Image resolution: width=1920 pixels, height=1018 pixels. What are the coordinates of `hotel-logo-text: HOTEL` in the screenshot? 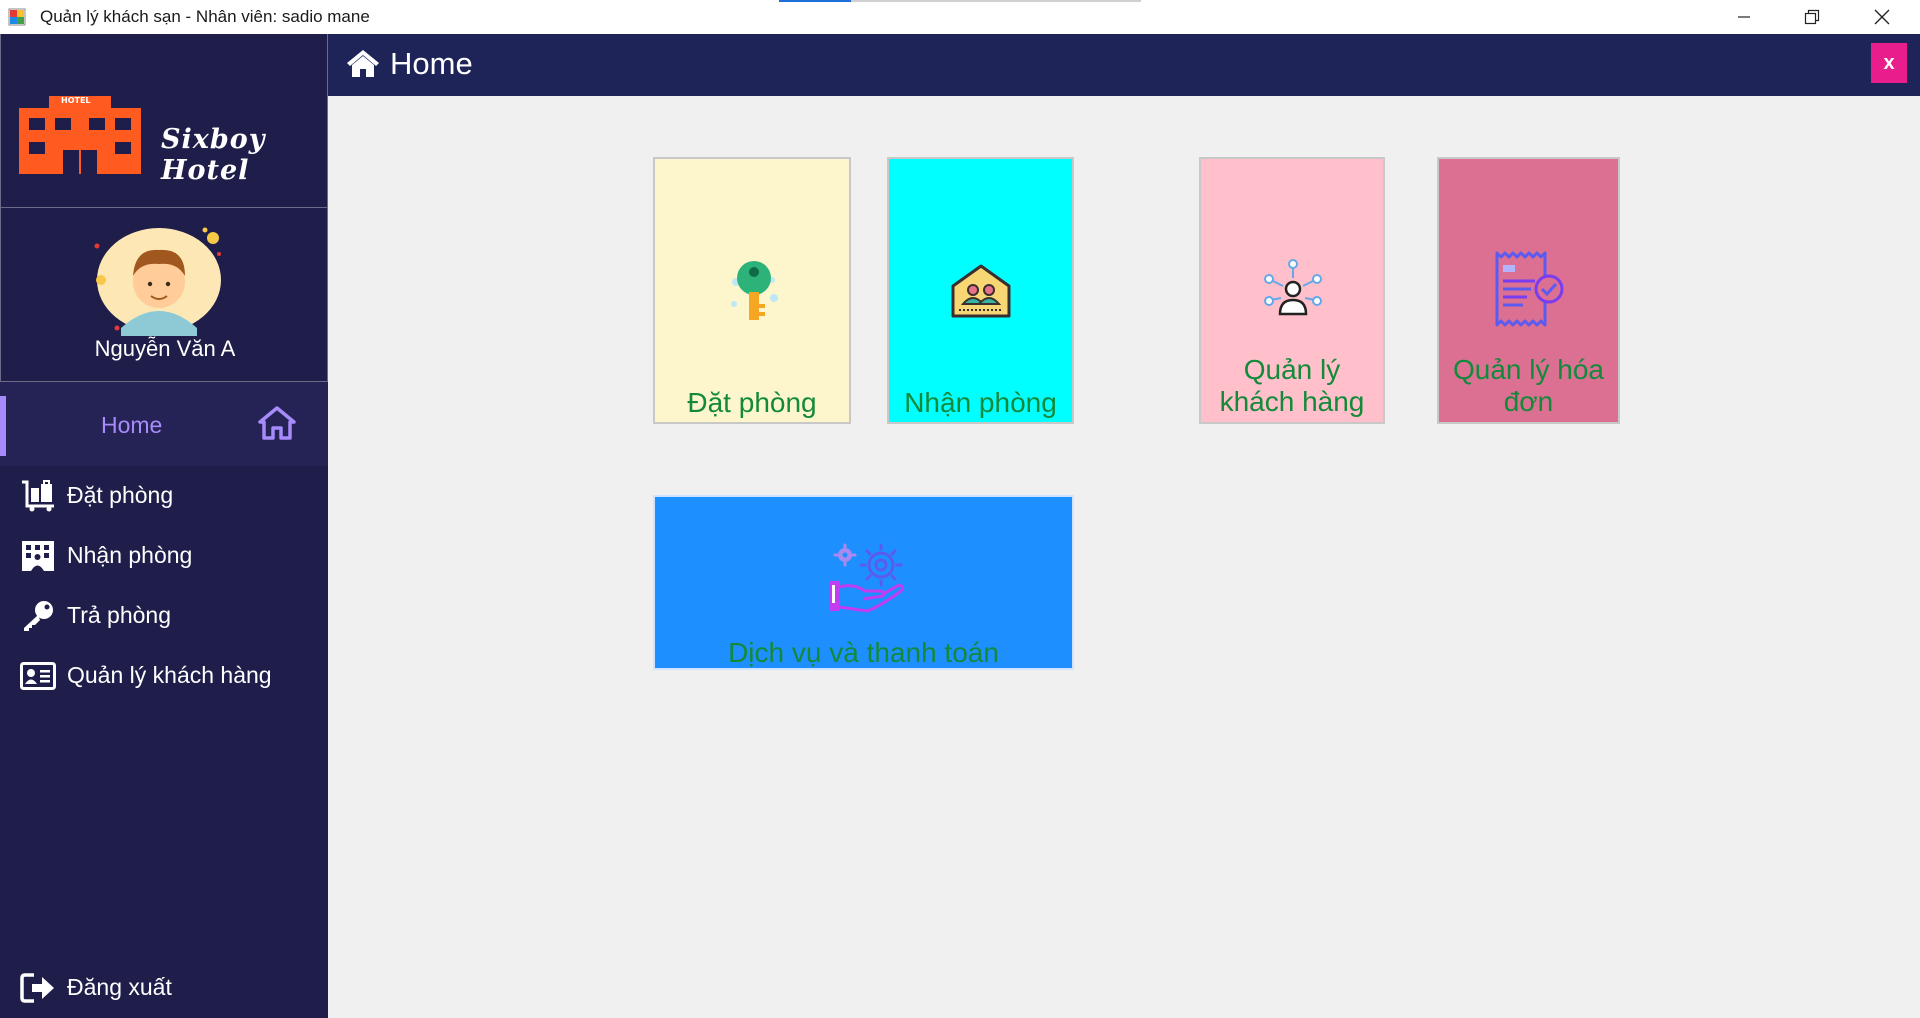 It's located at (76, 100).